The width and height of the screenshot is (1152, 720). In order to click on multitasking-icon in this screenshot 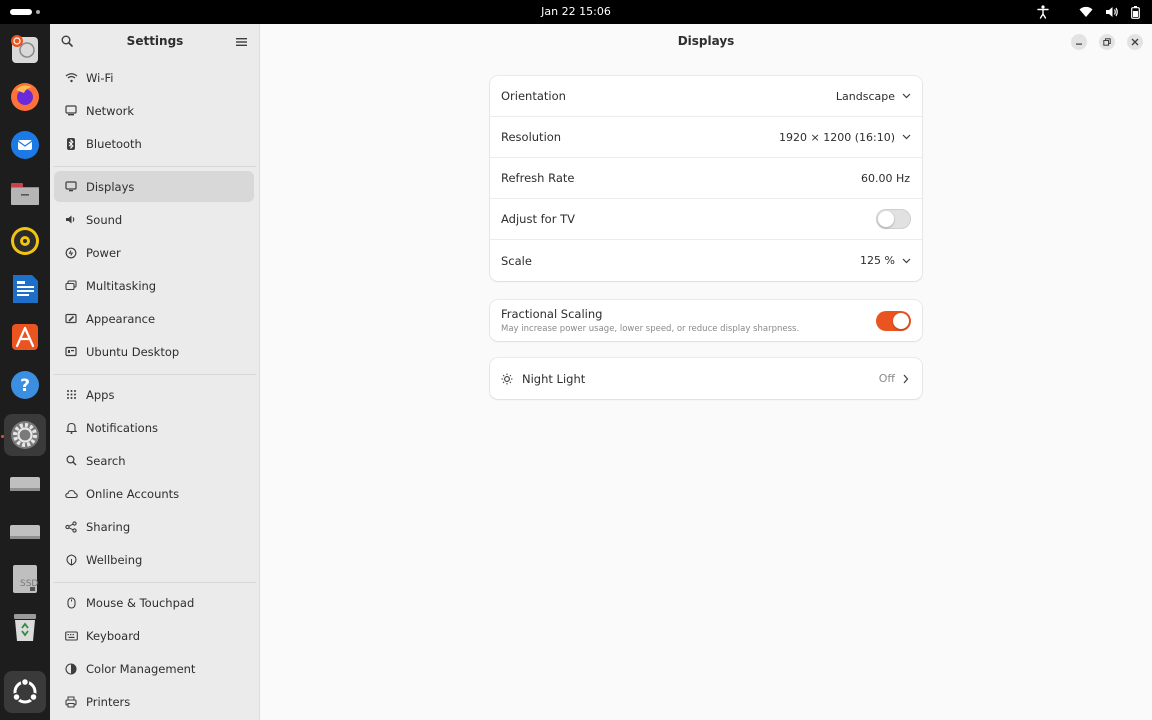, I will do `click(71, 286)`.